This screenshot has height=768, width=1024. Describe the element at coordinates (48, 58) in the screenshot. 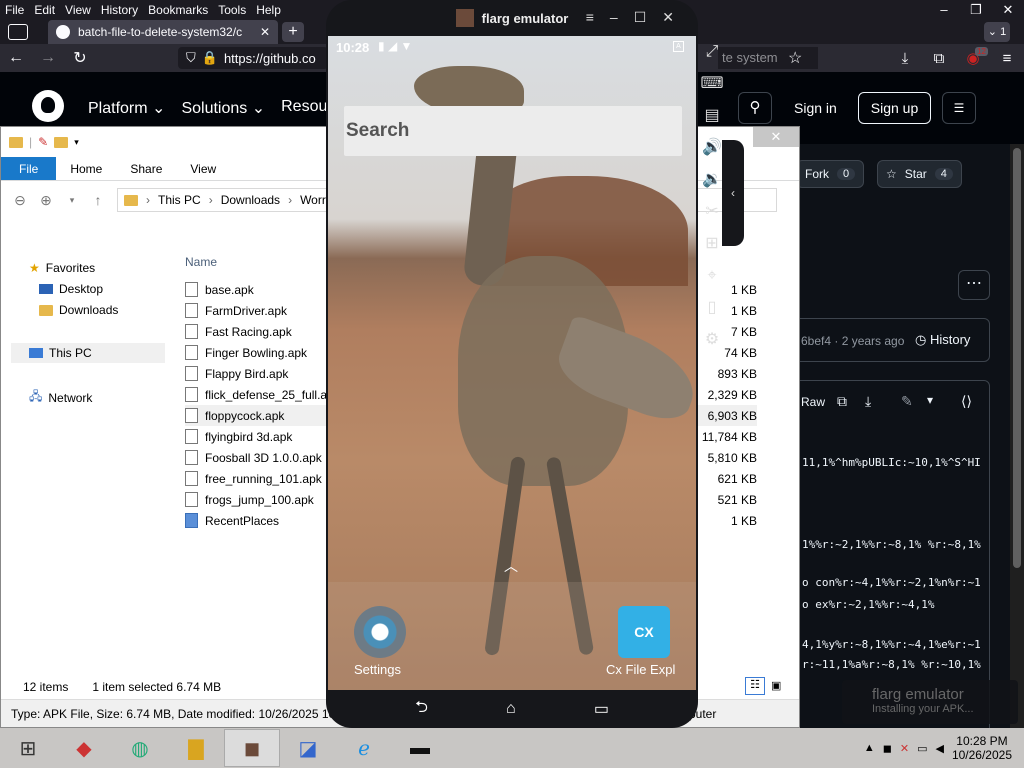

I see `forward-icon: →` at that location.